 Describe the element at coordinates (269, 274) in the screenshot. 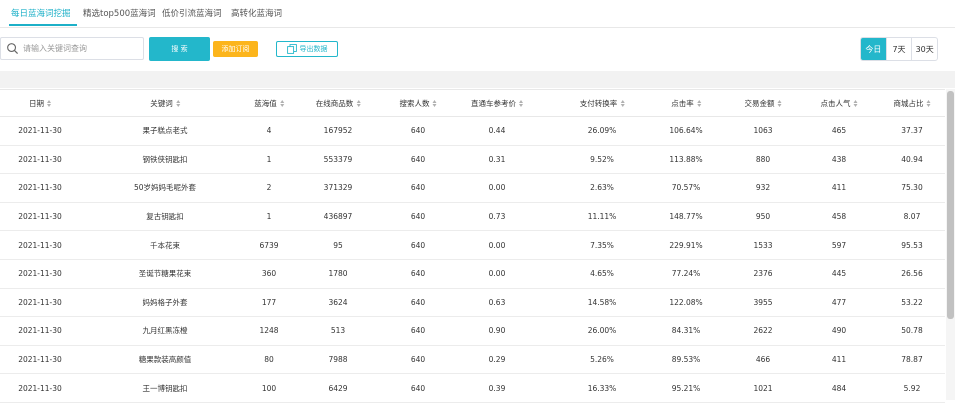

I see `cell-blue-ocean-value: 360` at that location.